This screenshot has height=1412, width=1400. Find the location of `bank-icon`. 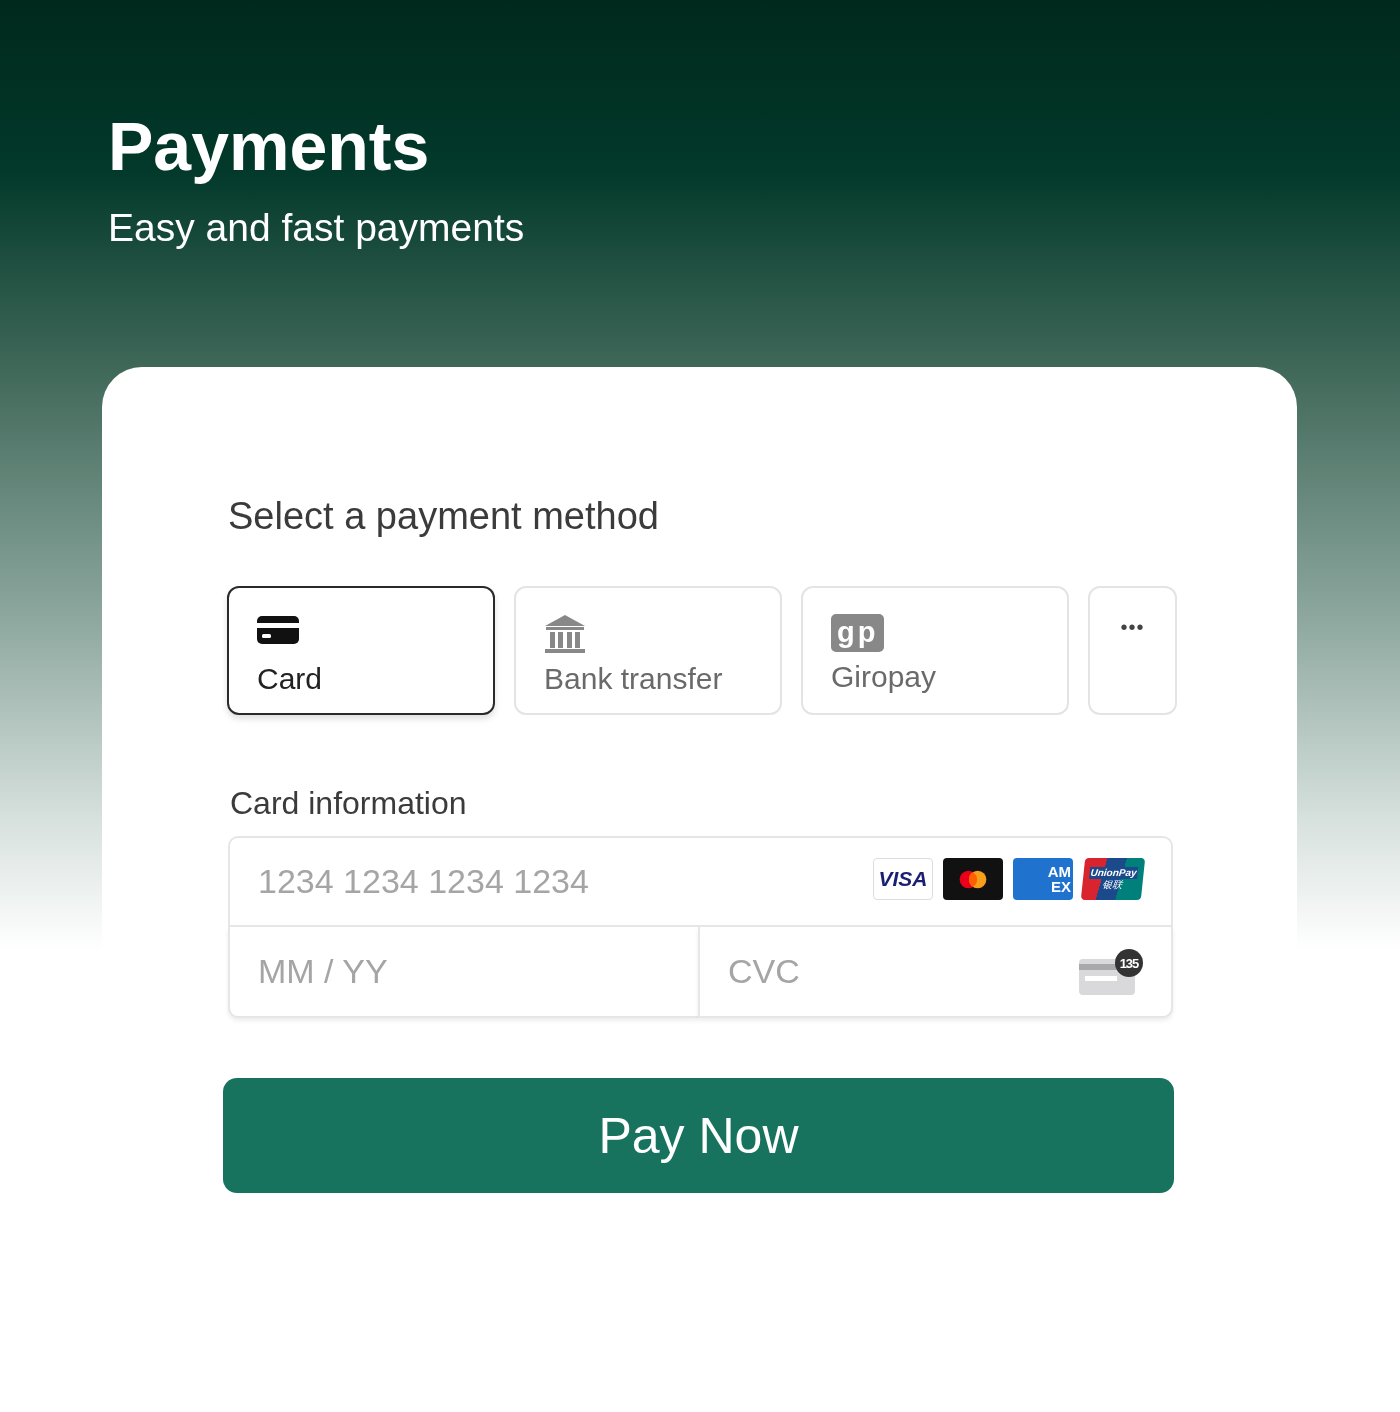

bank-icon is located at coordinates (565, 634).